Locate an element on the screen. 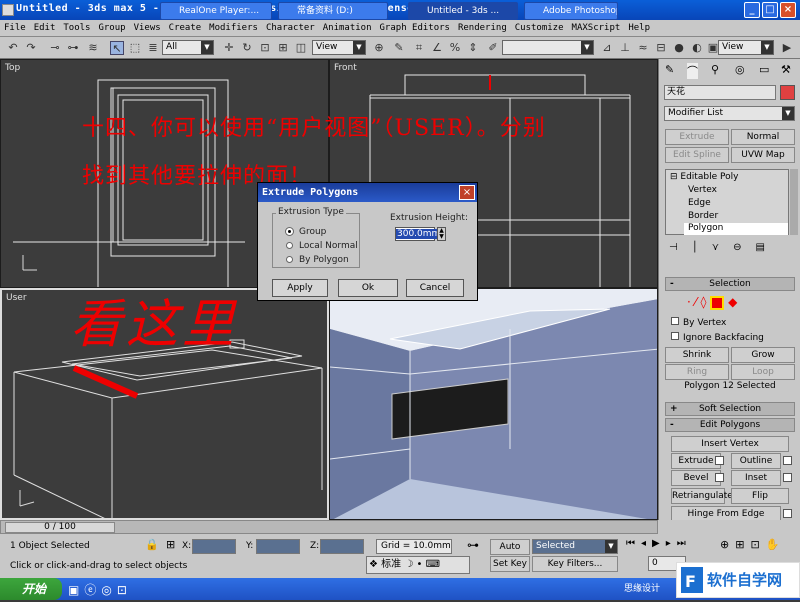  stack-item-edge: Edge is located at coordinates (699, 203).